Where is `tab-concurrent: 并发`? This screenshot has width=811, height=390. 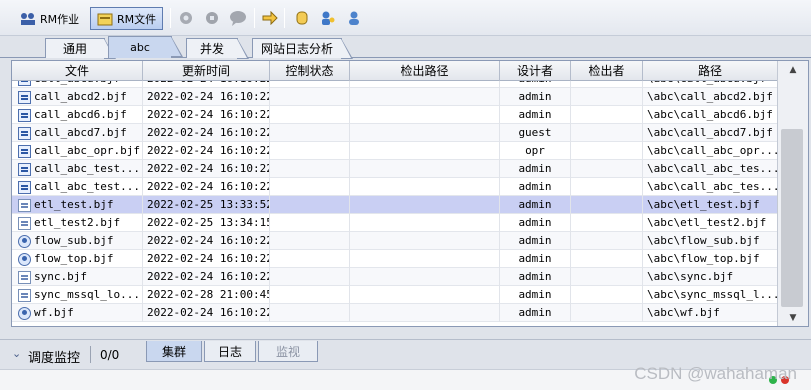 tab-concurrent: 并发 is located at coordinates (217, 48).